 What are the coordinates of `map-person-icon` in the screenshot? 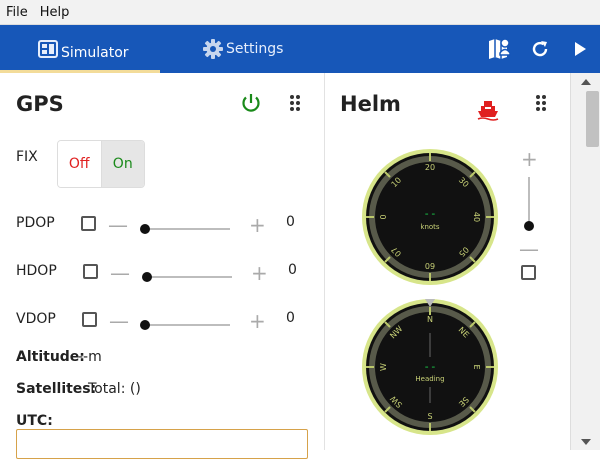 It's located at (500, 48).